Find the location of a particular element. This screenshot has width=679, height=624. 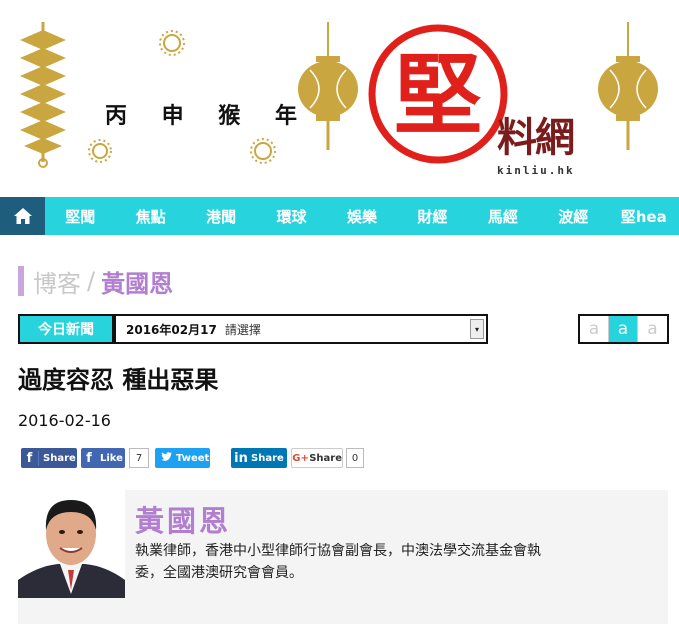

home-button is located at coordinates (22, 216).